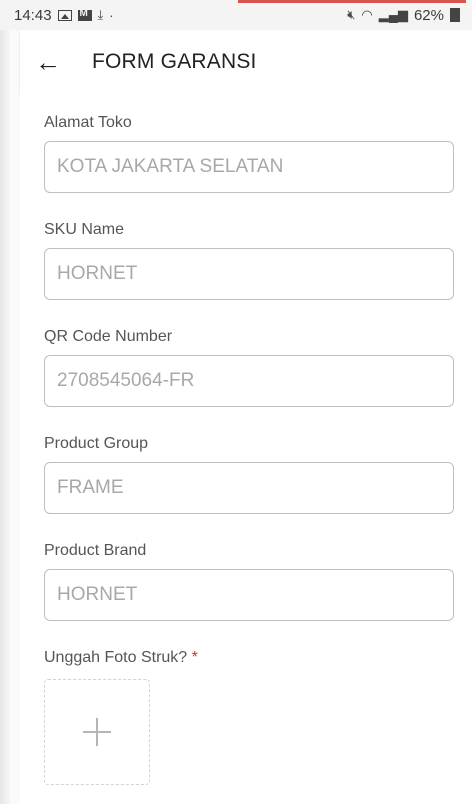 Image resolution: width=472 pixels, height=804 pixels. What do you see at coordinates (367, 14) in the screenshot?
I see `wifi-icon: ◠` at bounding box center [367, 14].